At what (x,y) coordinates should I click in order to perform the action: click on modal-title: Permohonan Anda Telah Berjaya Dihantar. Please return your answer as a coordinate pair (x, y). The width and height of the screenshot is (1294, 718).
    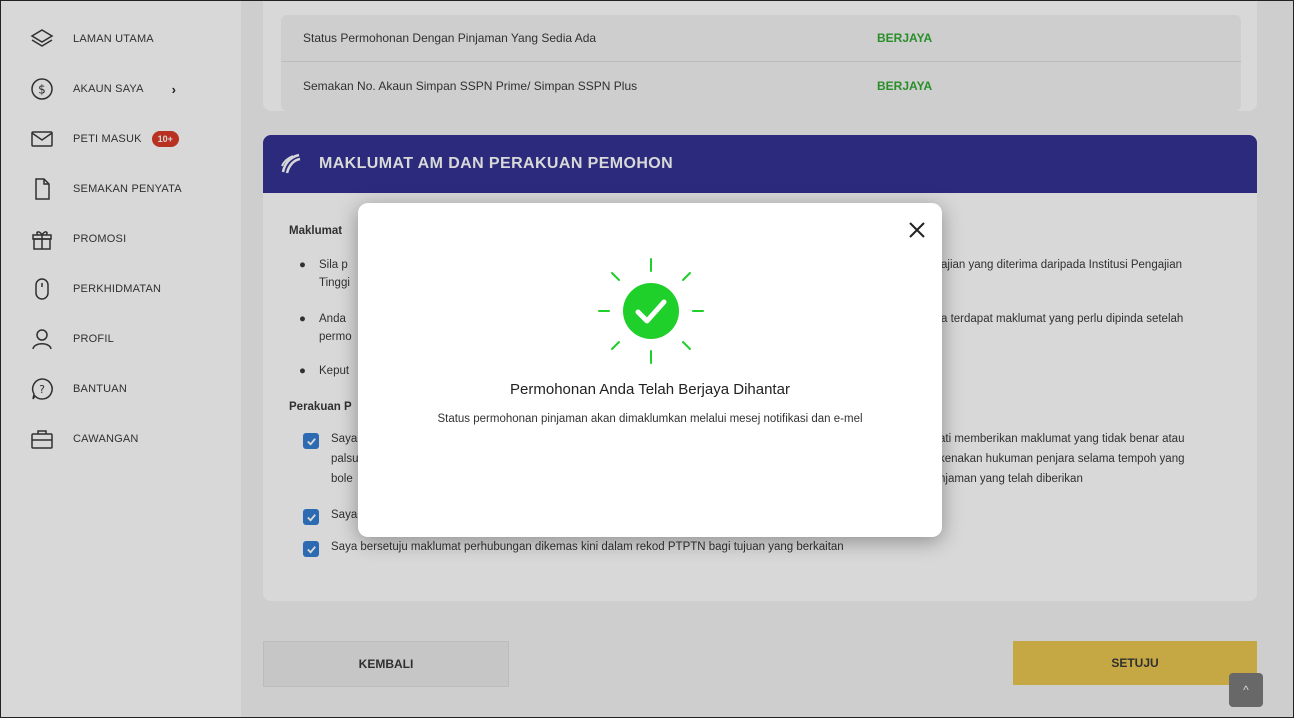
    Looking at the image, I should click on (650, 389).